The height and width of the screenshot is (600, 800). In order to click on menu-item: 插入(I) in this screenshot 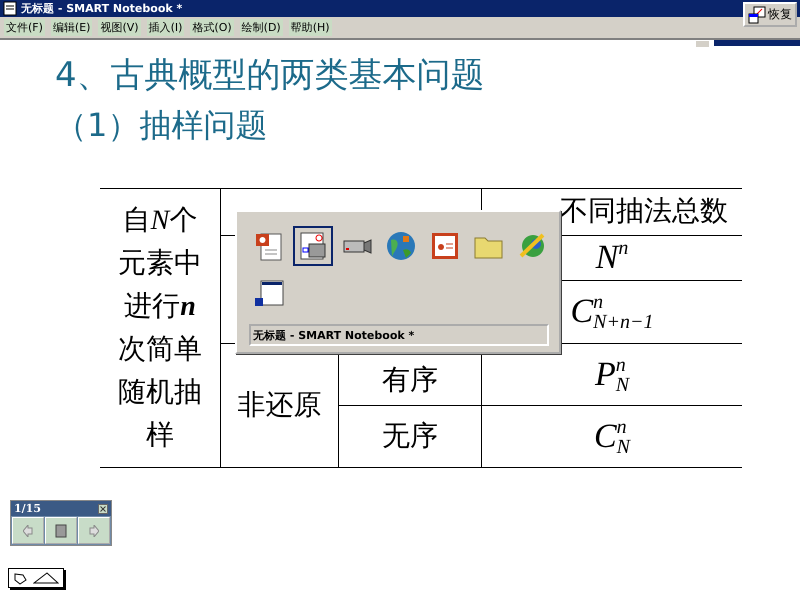, I will do `click(165, 27)`.